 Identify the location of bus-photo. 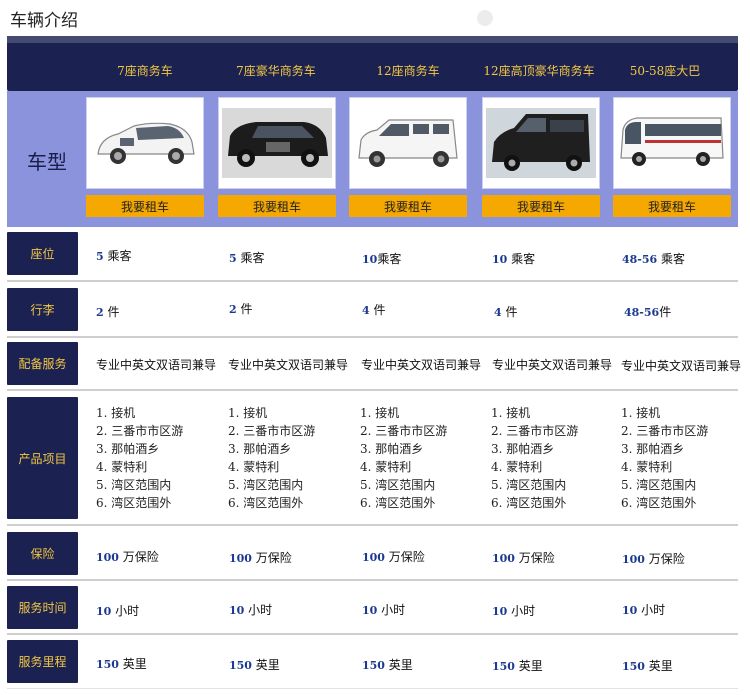
(672, 143).